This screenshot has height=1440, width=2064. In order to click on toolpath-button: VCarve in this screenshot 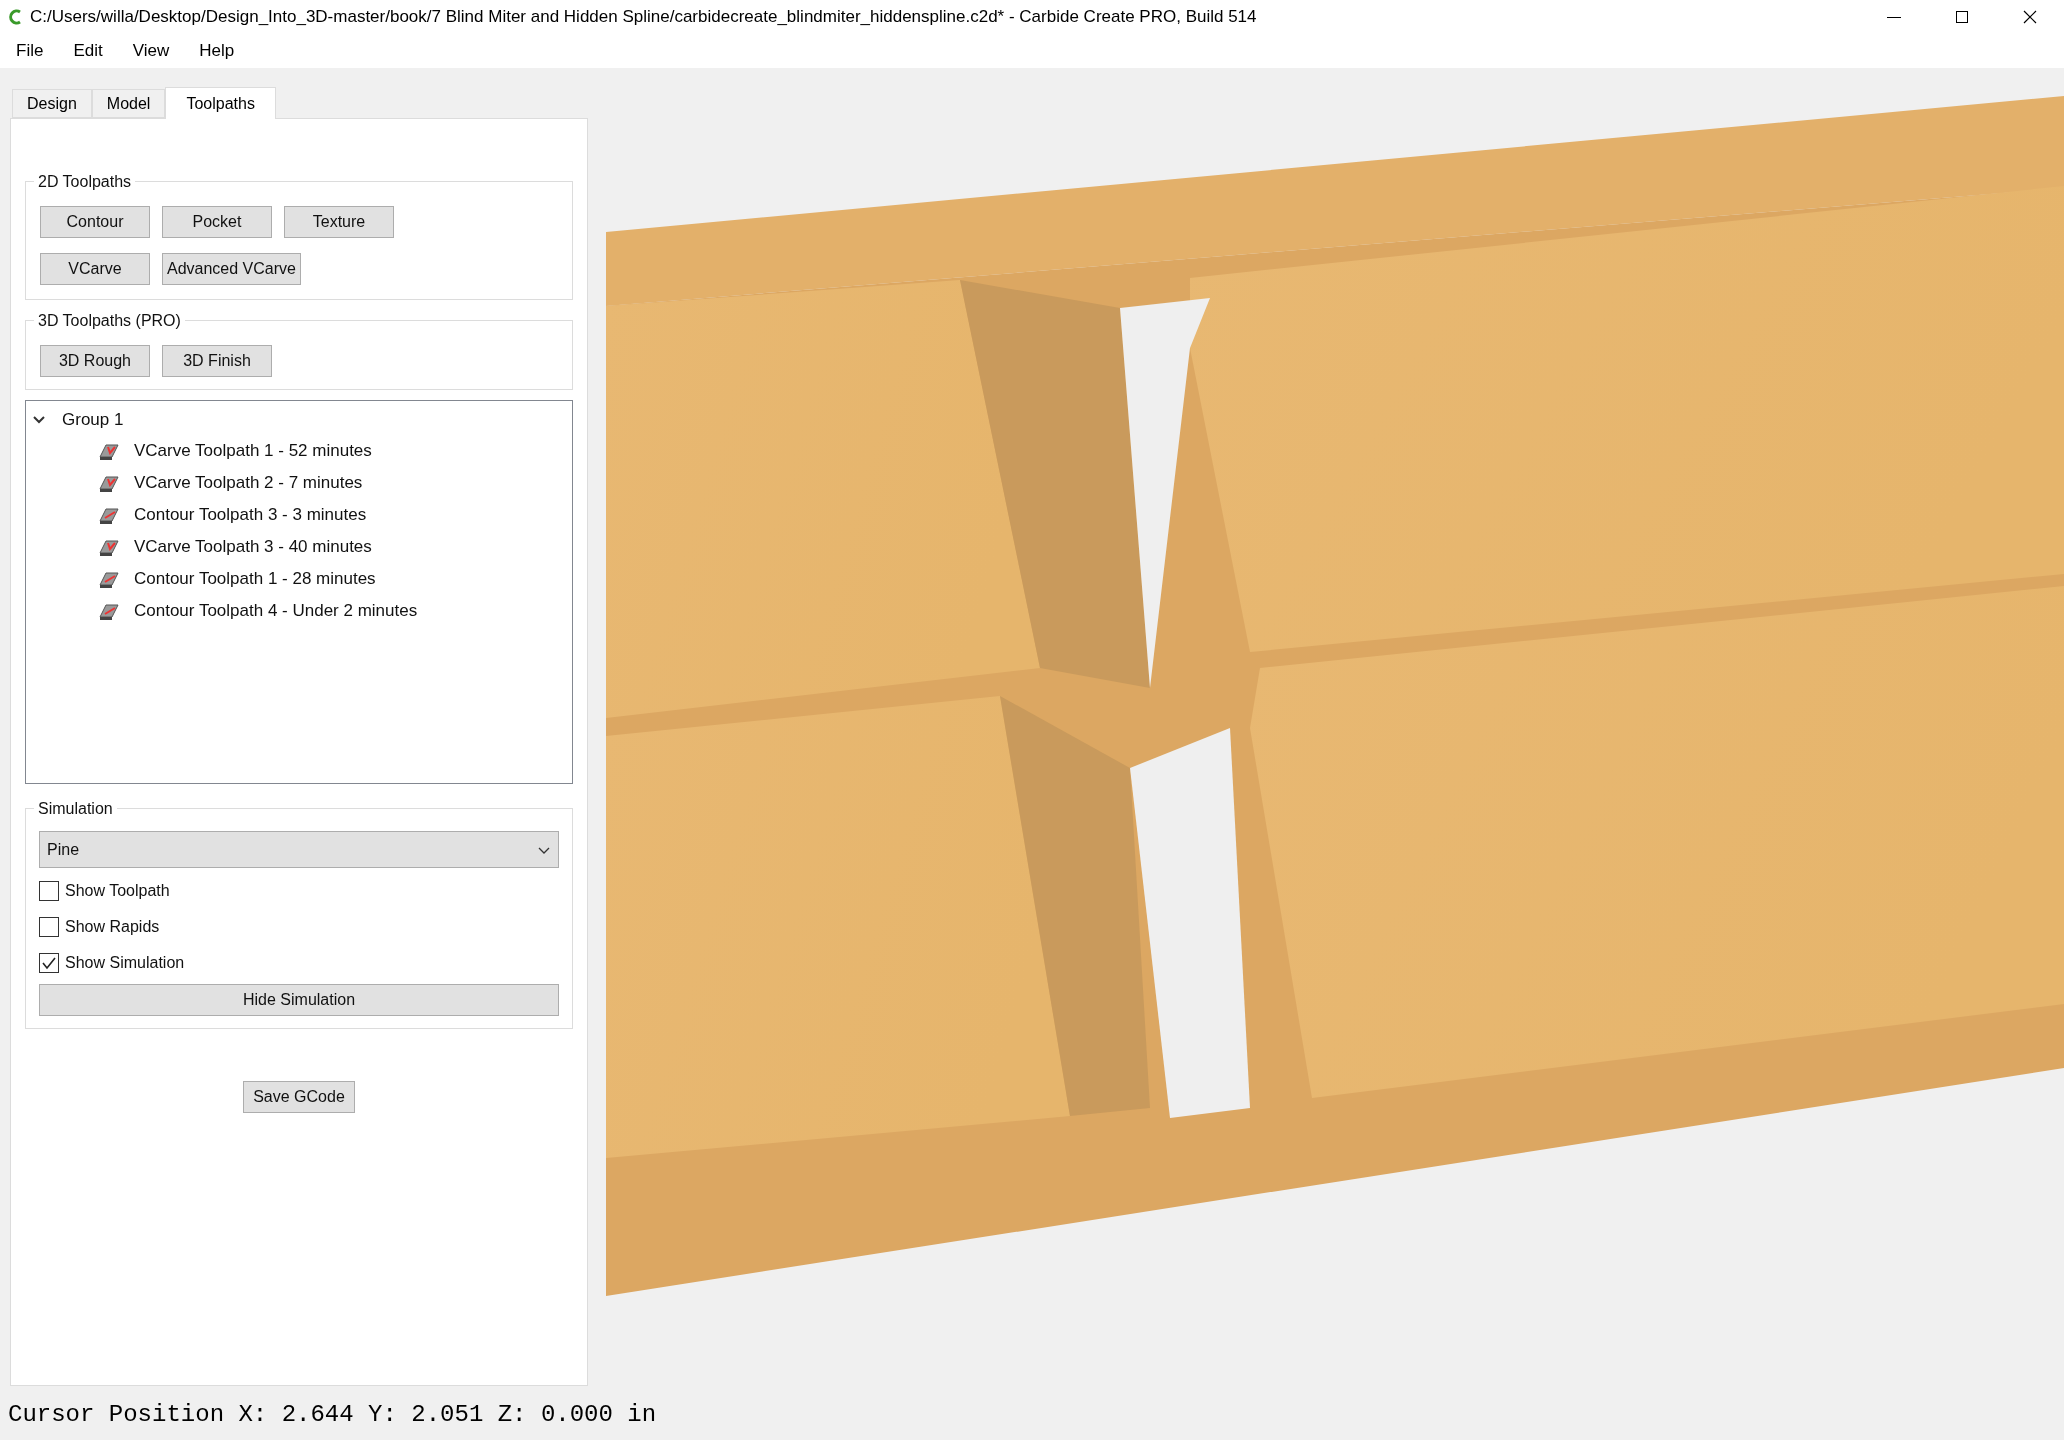, I will do `click(95, 269)`.